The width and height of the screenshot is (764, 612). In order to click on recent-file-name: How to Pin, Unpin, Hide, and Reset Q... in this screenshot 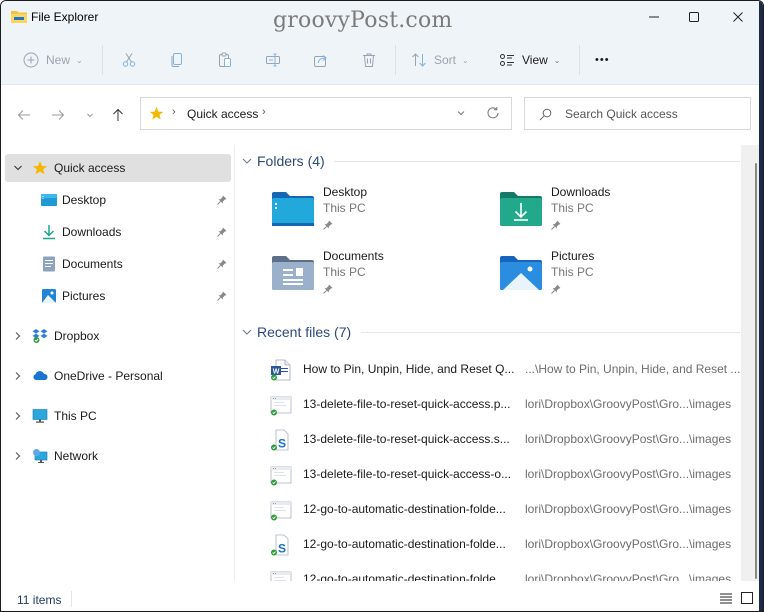, I will do `click(409, 369)`.